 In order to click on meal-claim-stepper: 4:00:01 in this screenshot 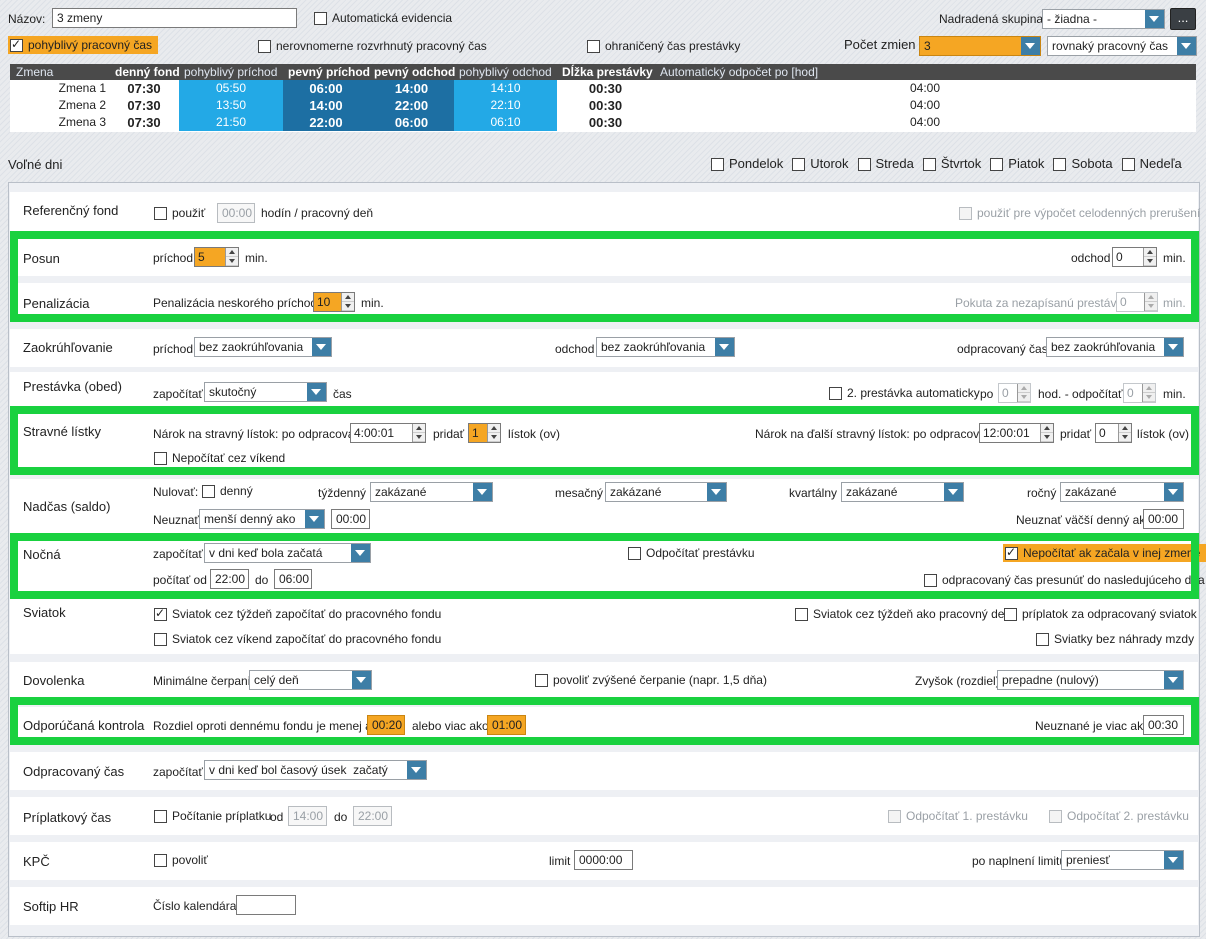, I will do `click(388, 433)`.